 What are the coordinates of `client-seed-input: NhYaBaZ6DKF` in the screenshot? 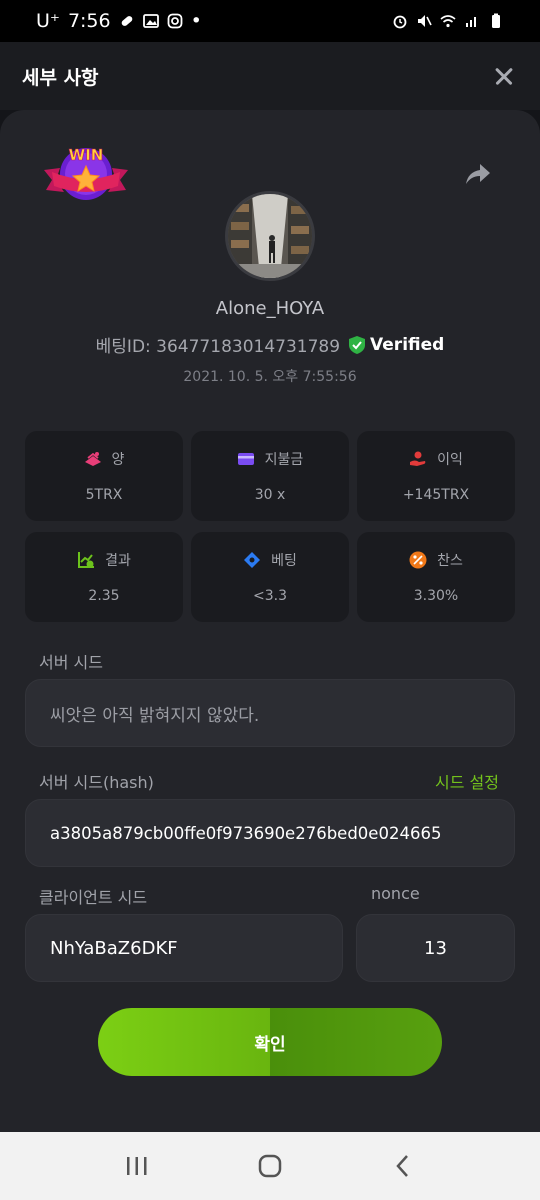 It's located at (184, 948).